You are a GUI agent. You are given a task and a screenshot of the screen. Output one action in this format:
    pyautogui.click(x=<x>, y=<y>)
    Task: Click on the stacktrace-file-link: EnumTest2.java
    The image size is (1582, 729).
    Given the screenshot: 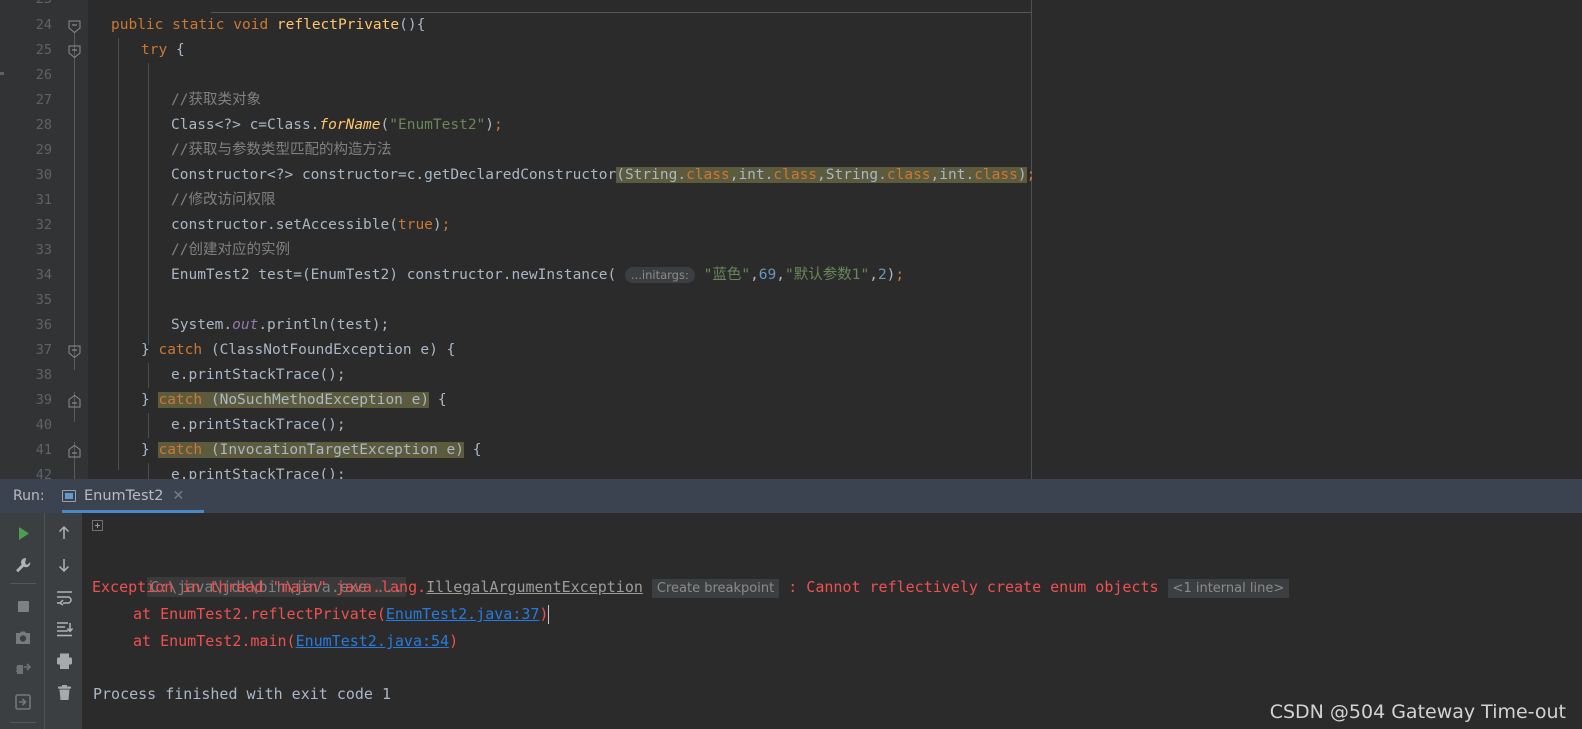 What is the action you would take?
    pyautogui.click(x=449, y=614)
    